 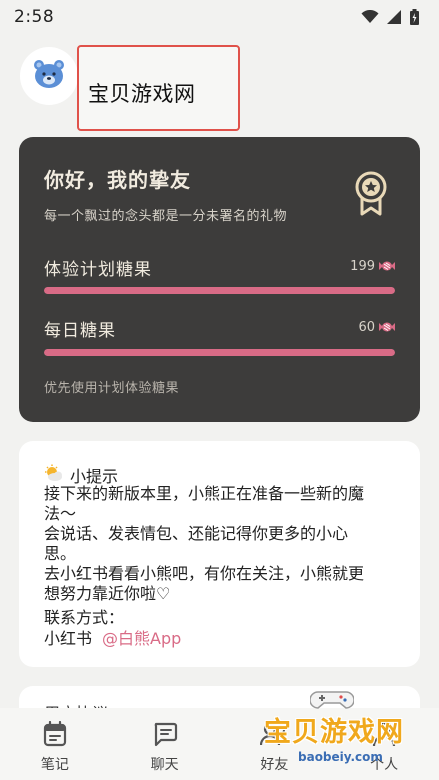 I want to click on contact-handle-link: @白熊App, so click(x=141, y=637).